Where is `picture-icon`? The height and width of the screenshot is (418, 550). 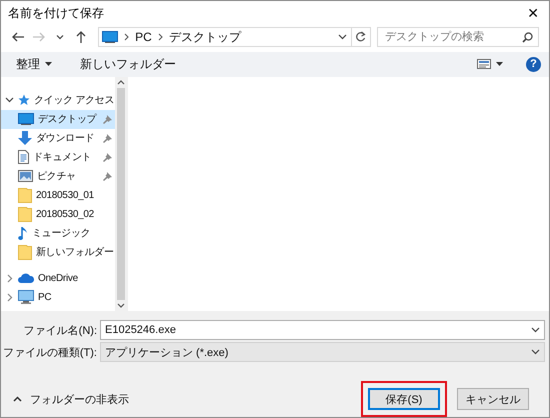
picture-icon is located at coordinates (25, 176).